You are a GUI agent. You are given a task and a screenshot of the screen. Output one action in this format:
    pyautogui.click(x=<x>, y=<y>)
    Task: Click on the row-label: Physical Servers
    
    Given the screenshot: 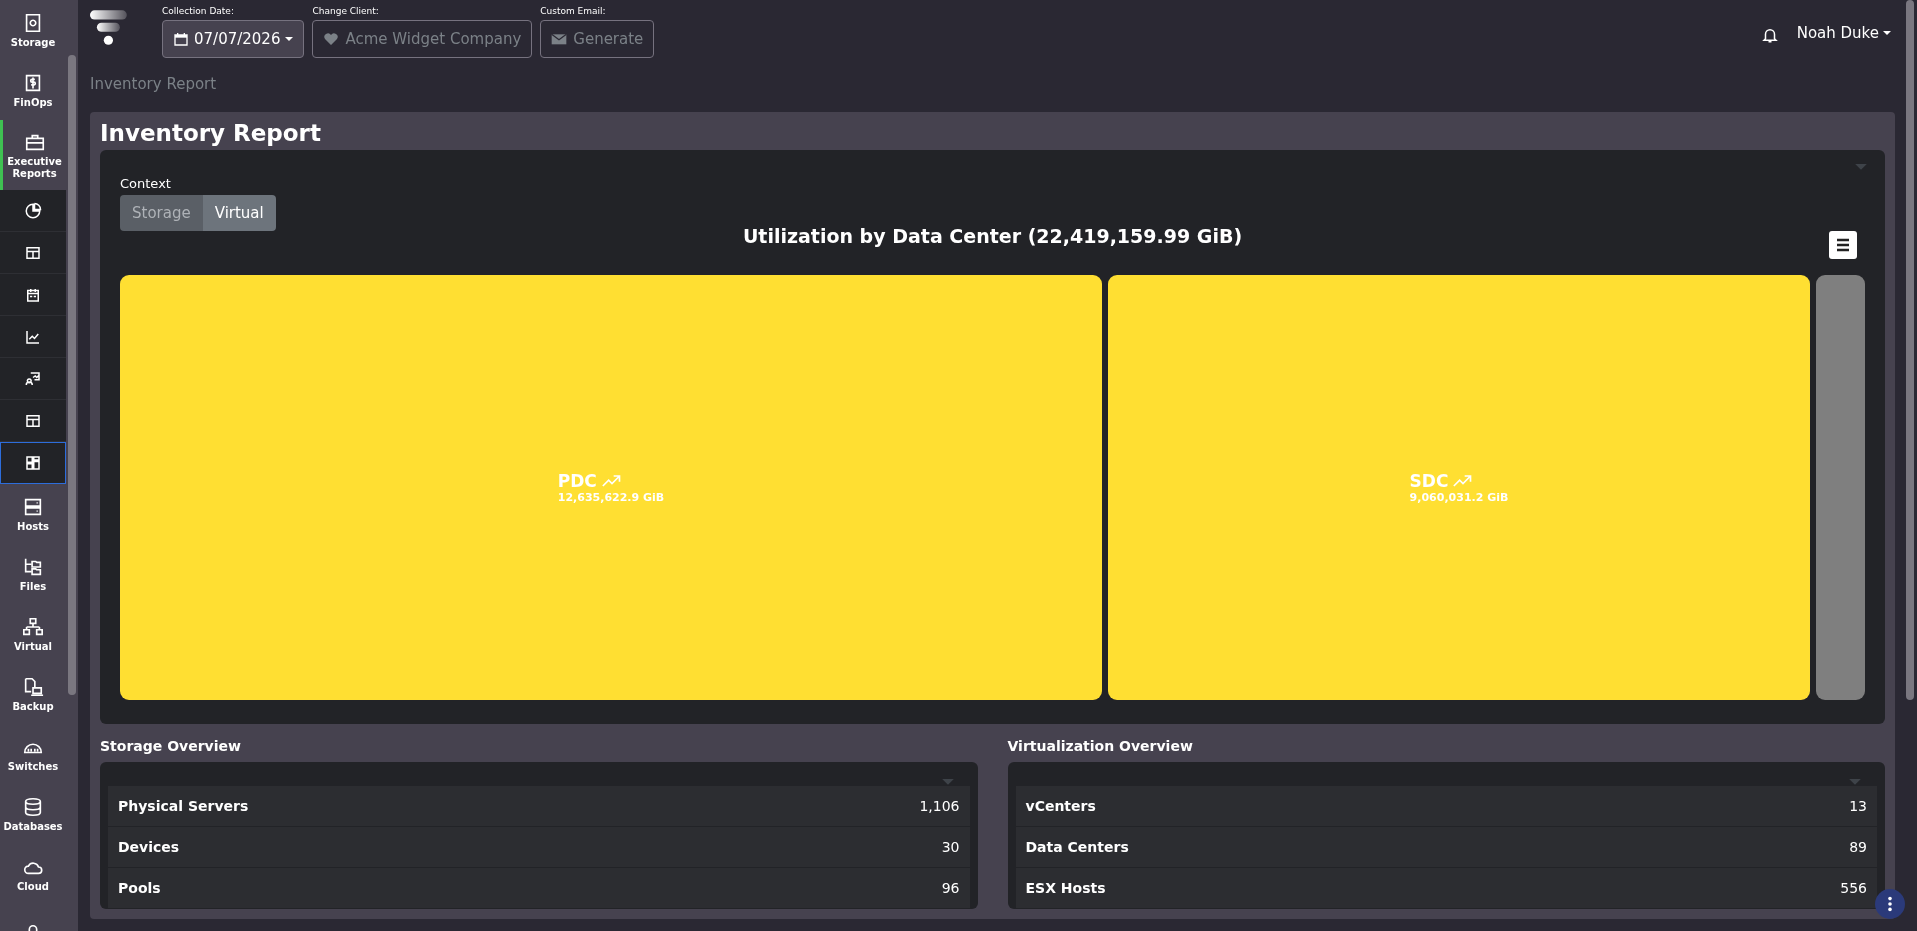 What is the action you would take?
    pyautogui.click(x=183, y=806)
    